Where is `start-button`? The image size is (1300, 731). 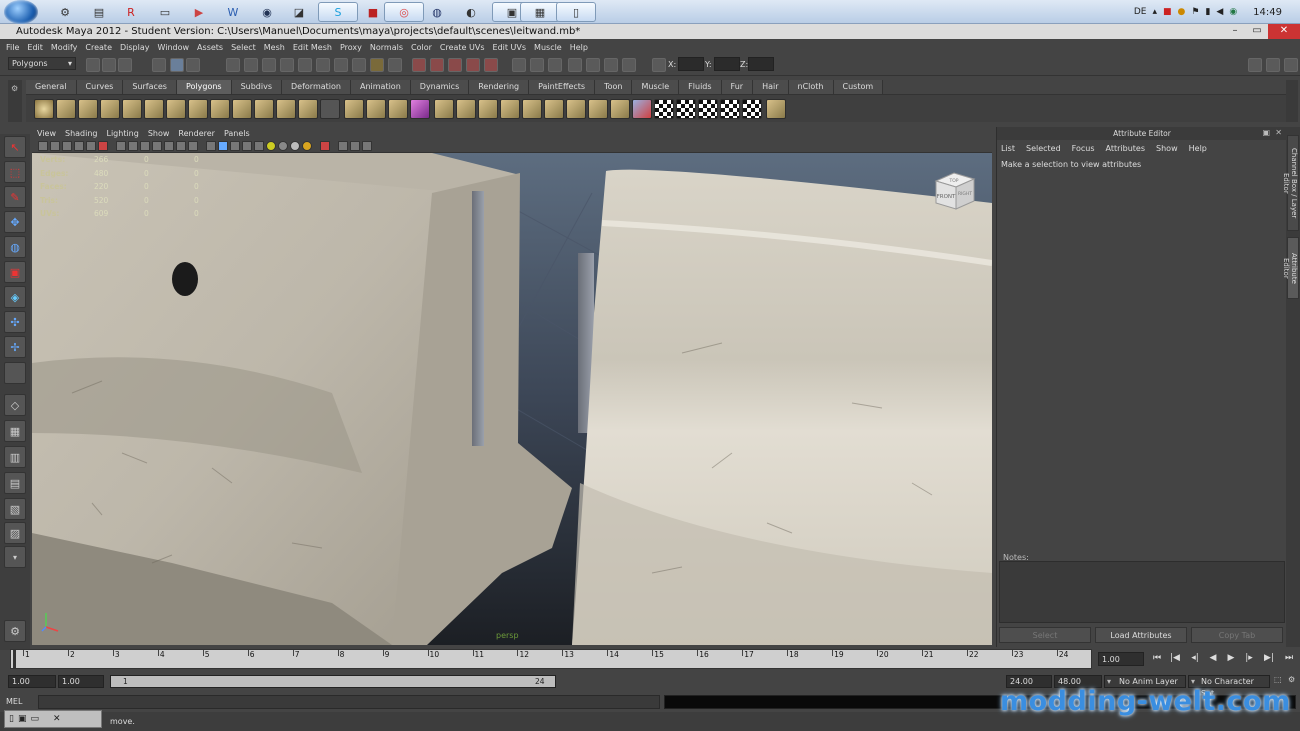
start-button is located at coordinates (21, 12).